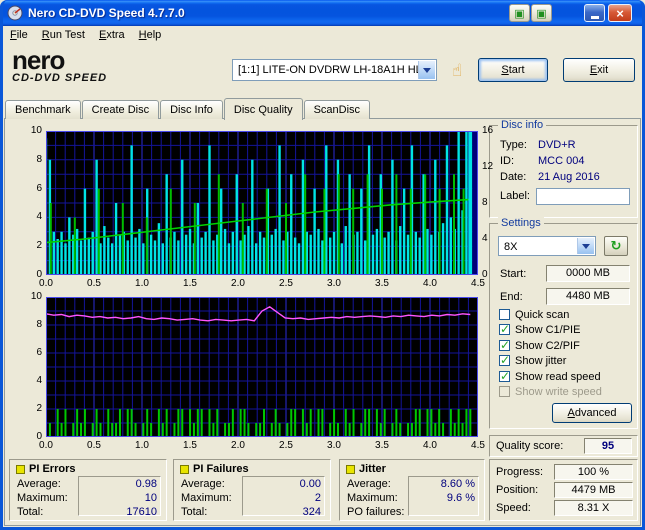 The width and height of the screenshot is (645, 530). Describe the element at coordinates (141, 512) in the screenshot. I see `stat-value: 17610` at that location.